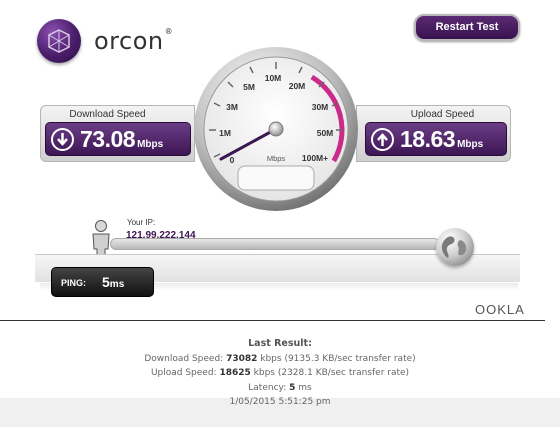 The width and height of the screenshot is (560, 427). I want to click on upload-arrow-icon, so click(382, 139).